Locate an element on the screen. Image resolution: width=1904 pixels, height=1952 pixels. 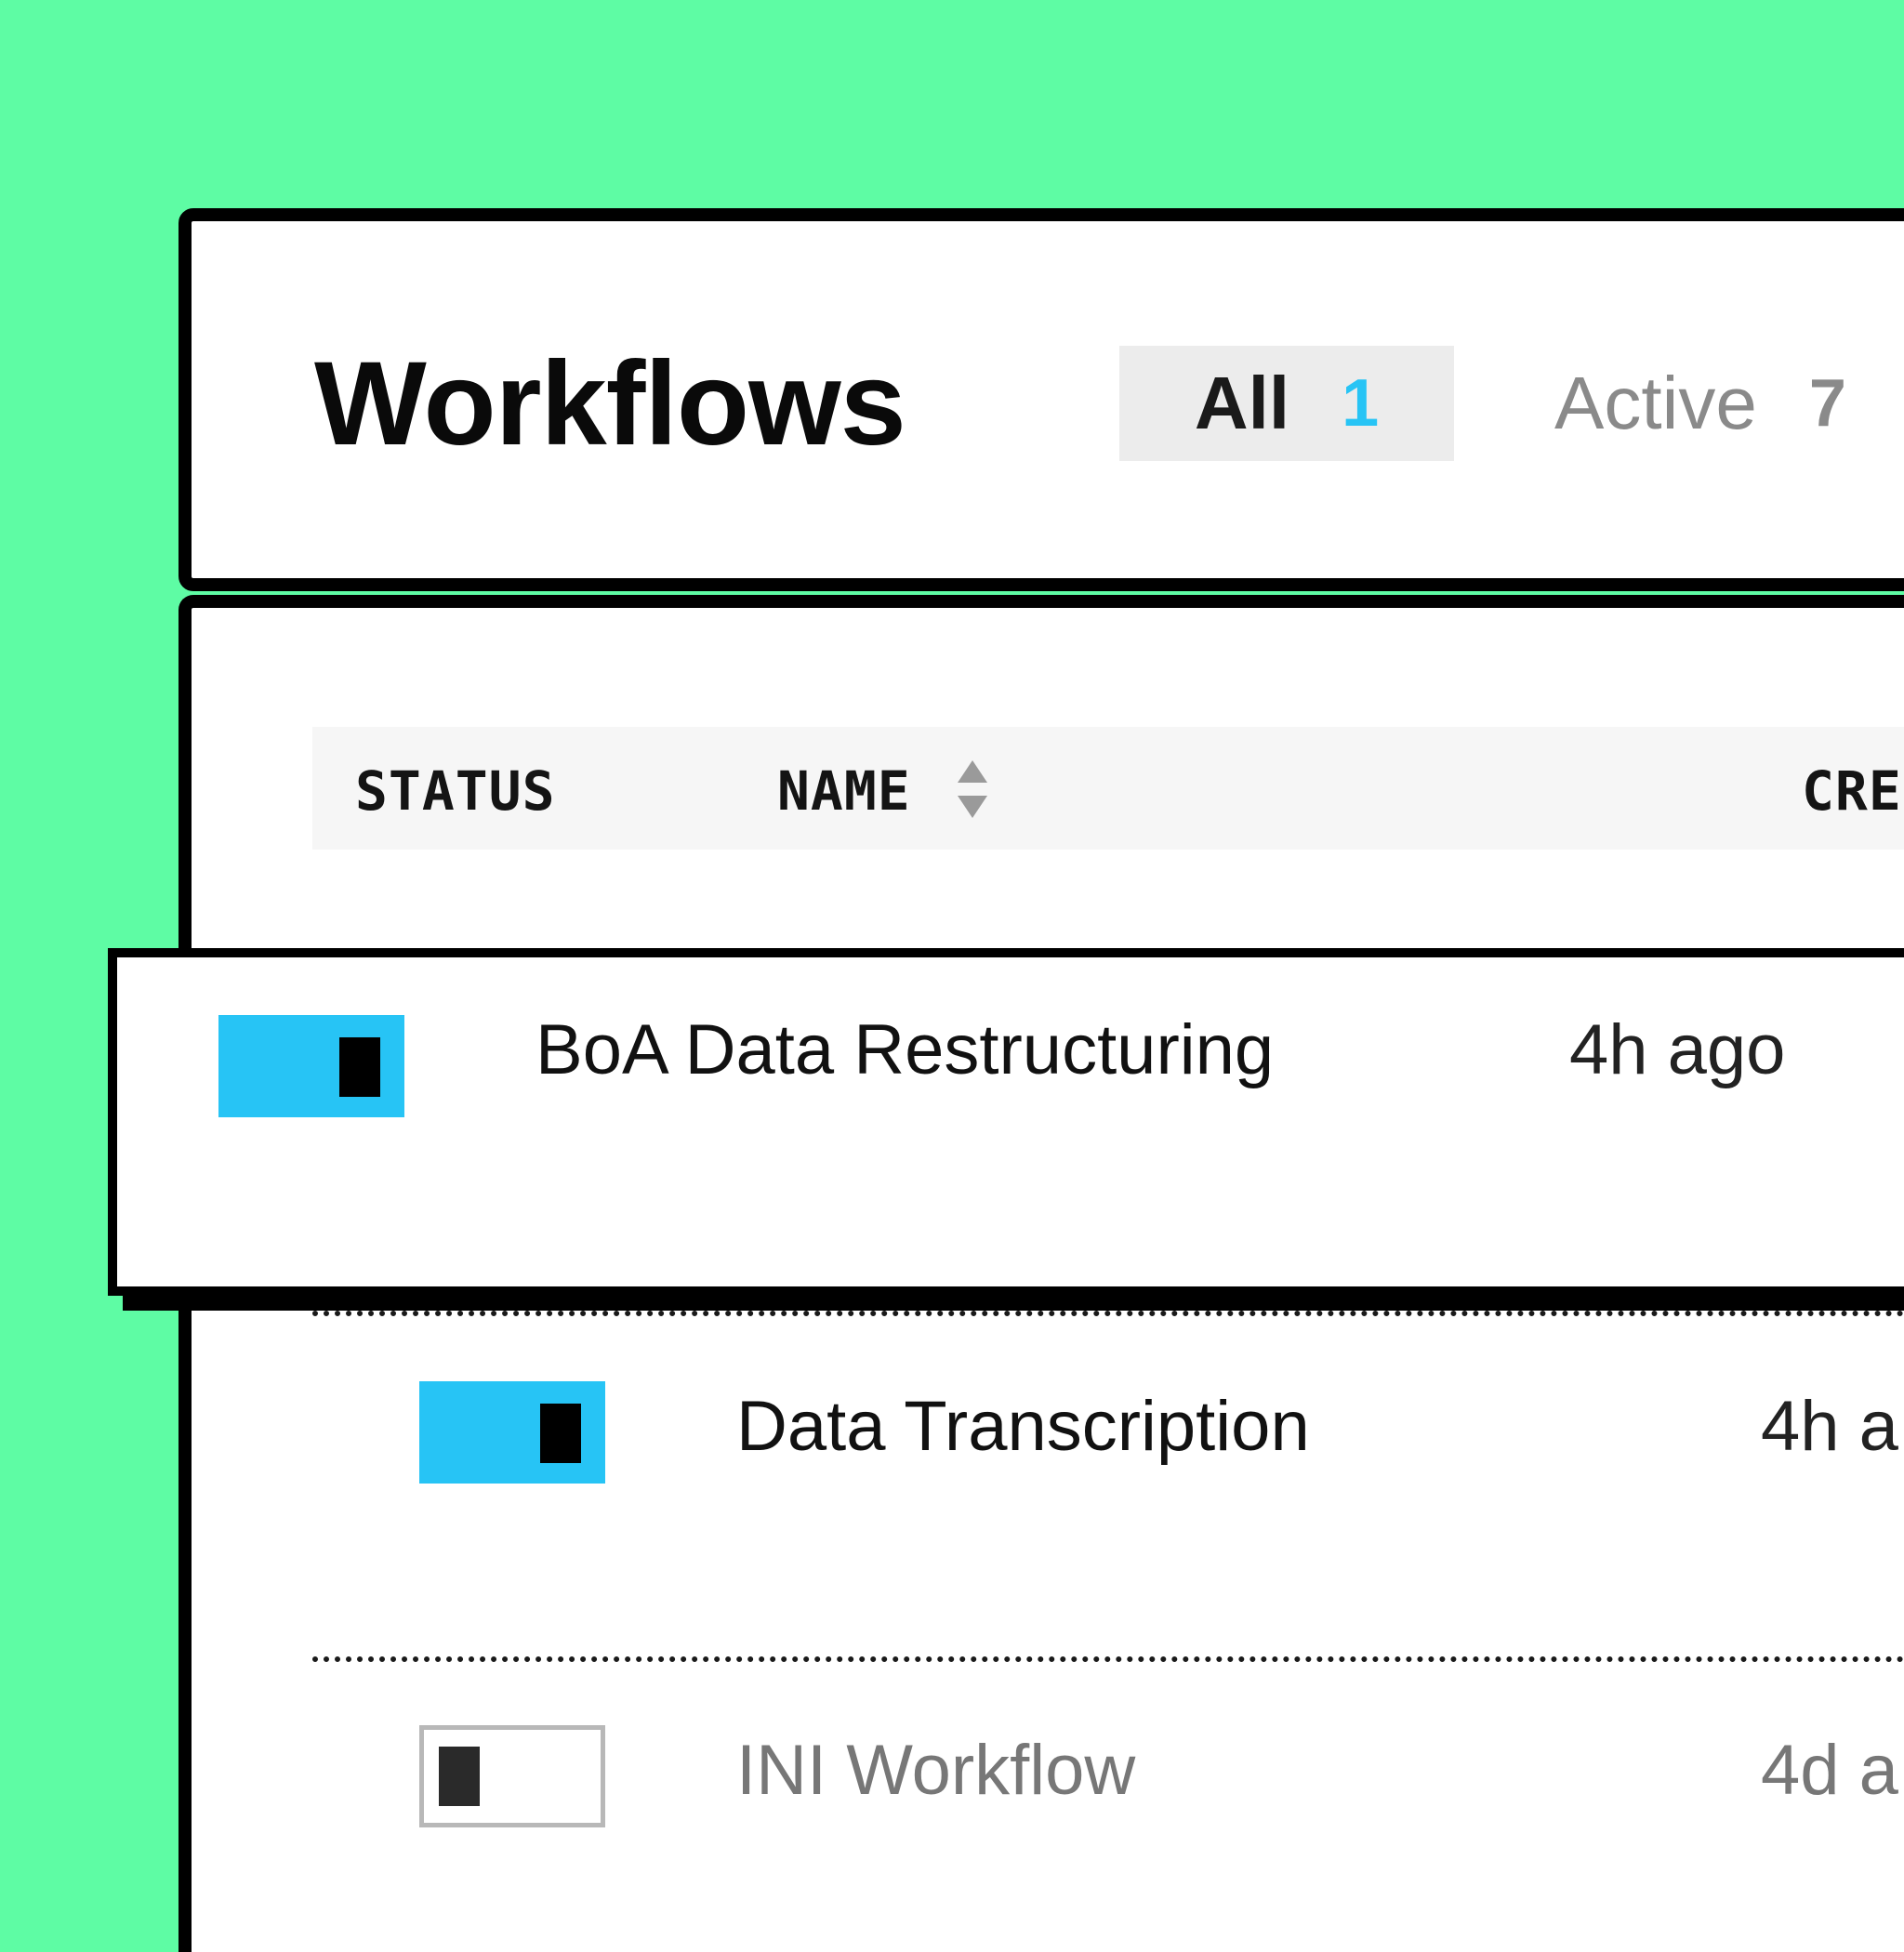
column-header-created: CRE is located at coordinates (1852, 791).